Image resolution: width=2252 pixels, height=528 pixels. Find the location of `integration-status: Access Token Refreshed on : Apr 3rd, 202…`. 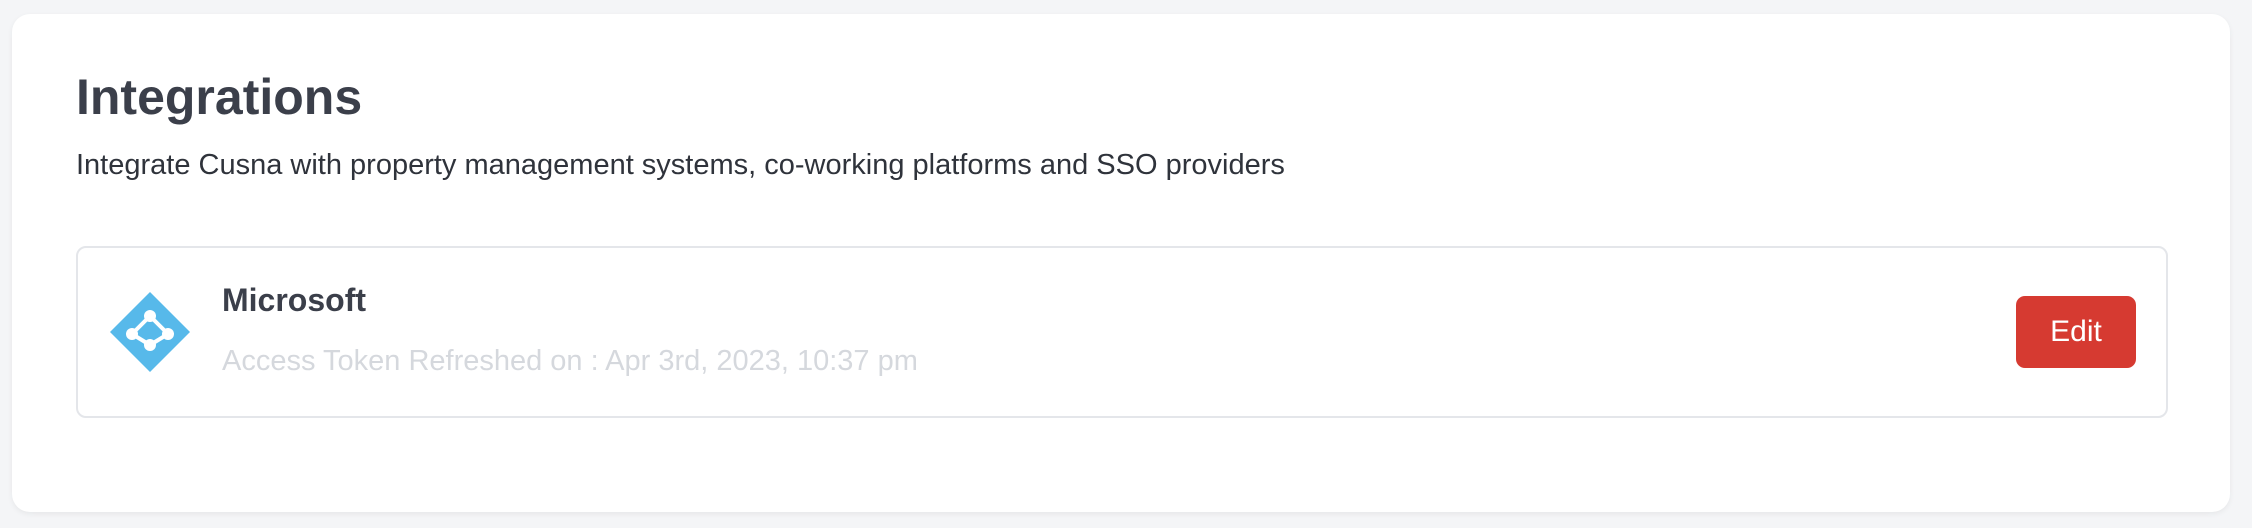

integration-status: Access Token Refreshed on : Apr 3rd, 202… is located at coordinates (570, 361).